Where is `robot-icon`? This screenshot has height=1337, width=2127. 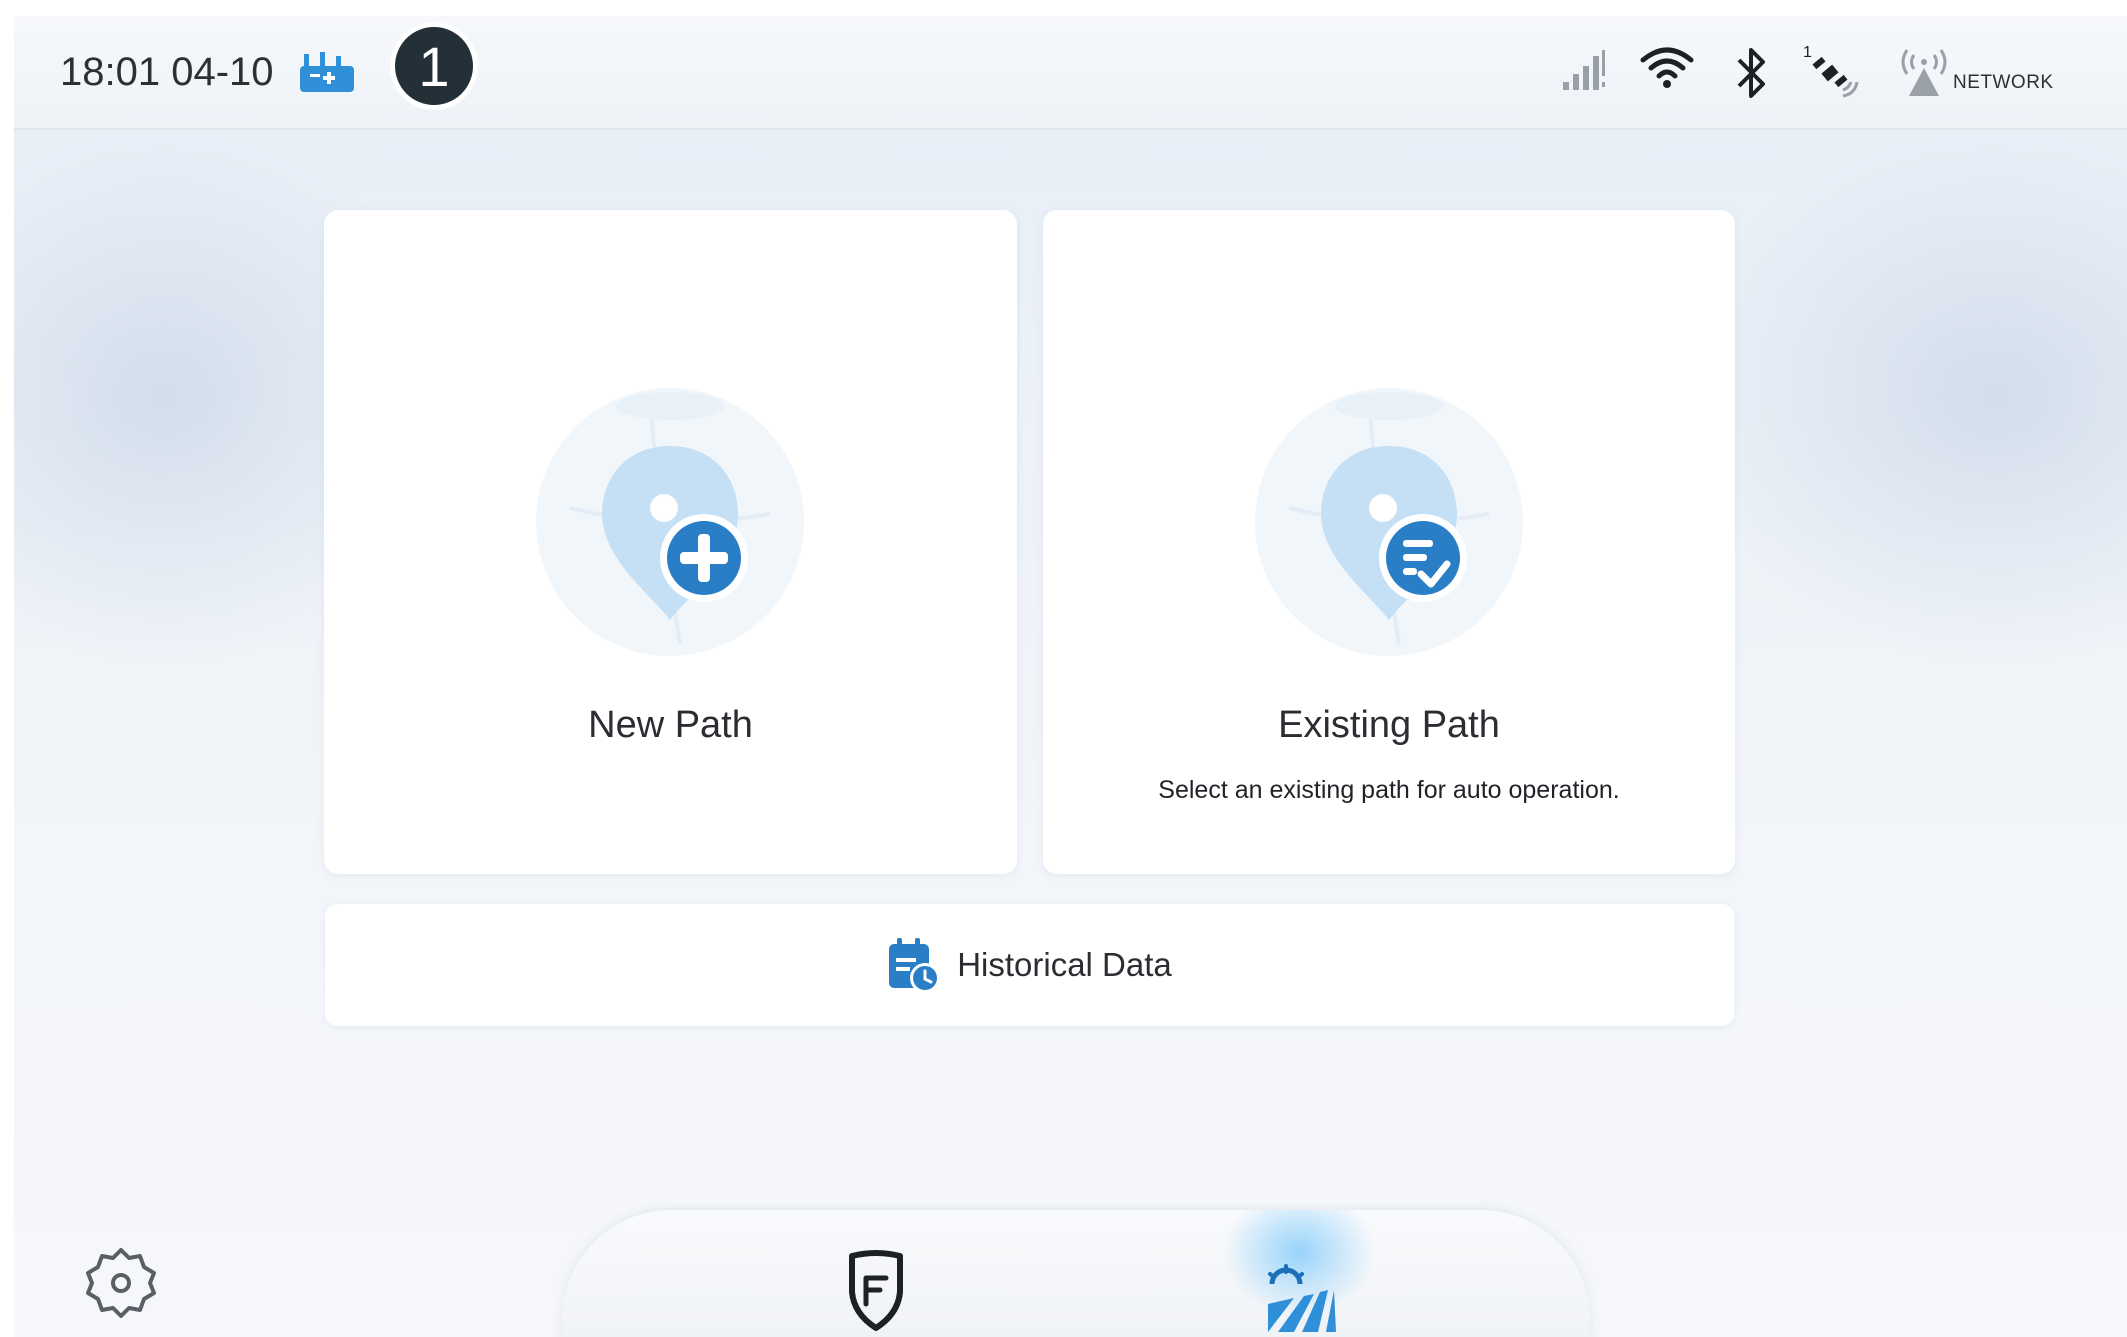
robot-icon is located at coordinates (327, 72).